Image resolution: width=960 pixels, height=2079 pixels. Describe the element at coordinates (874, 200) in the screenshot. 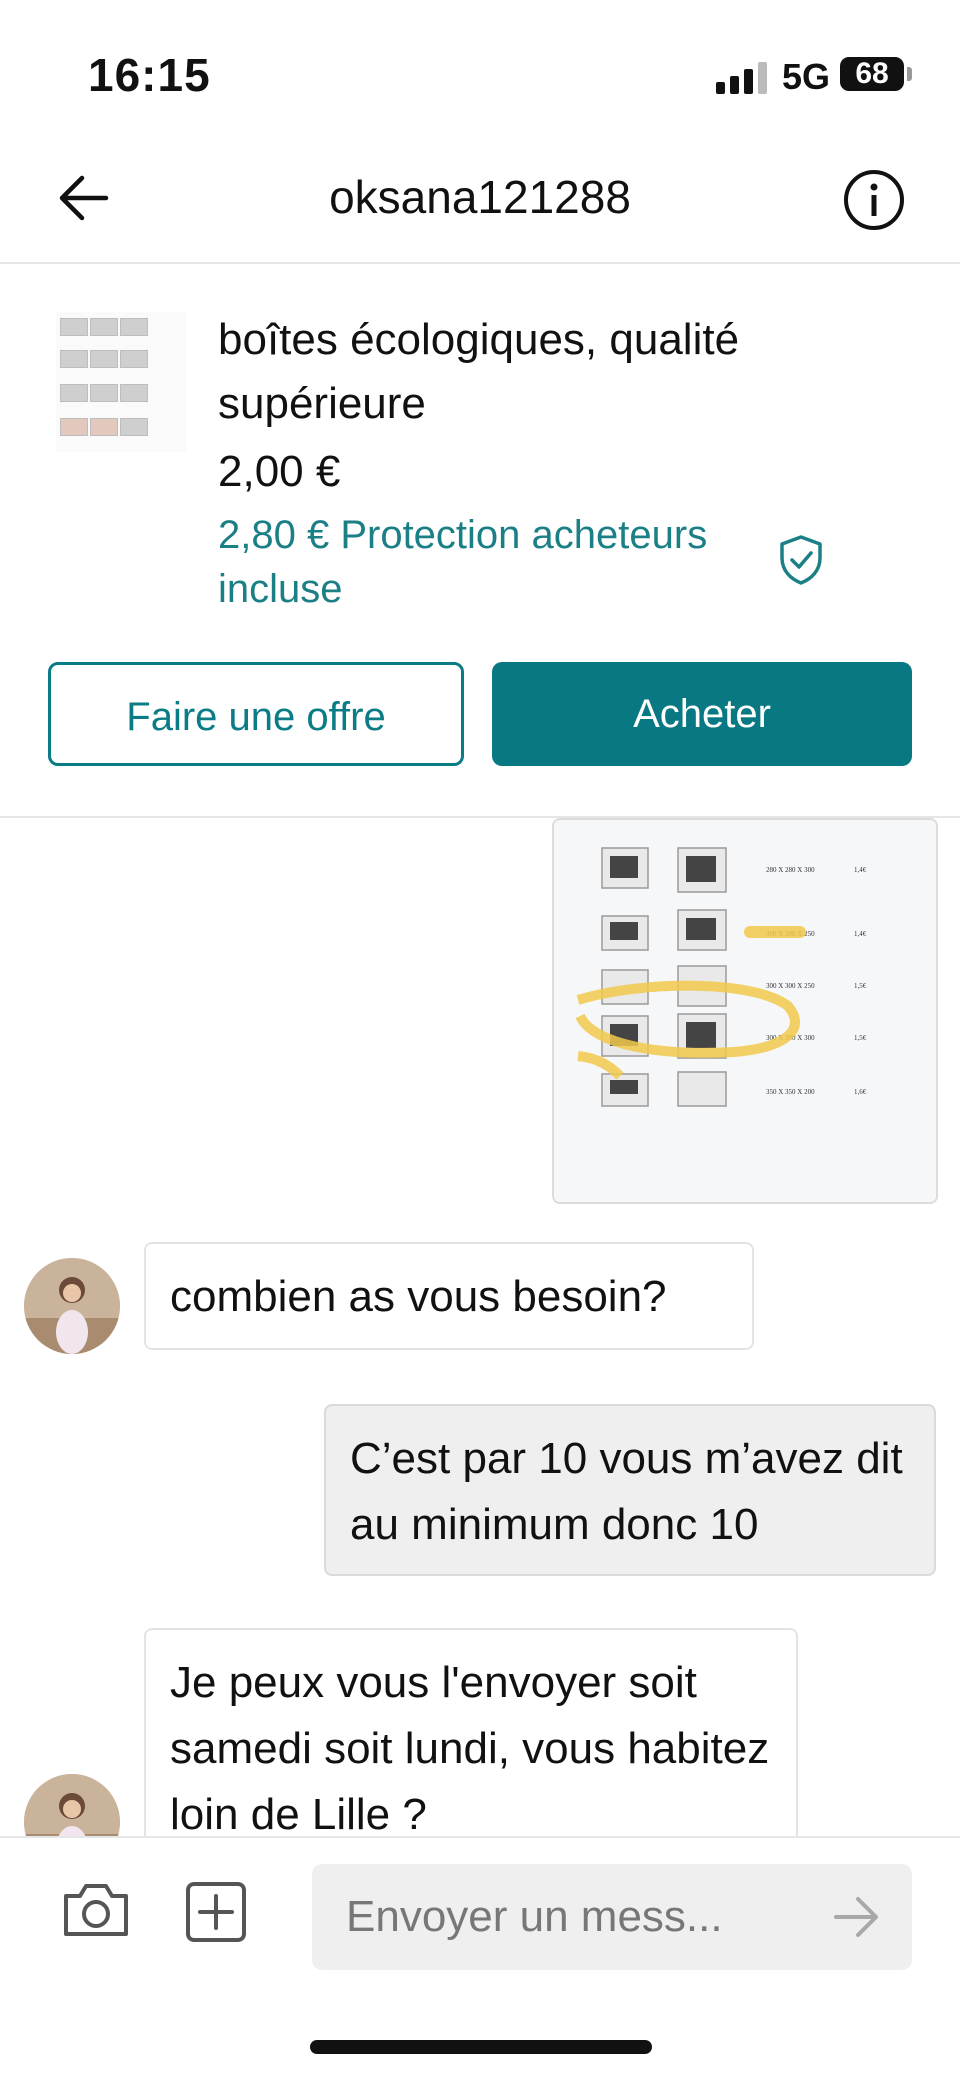

I see `info-icon` at that location.